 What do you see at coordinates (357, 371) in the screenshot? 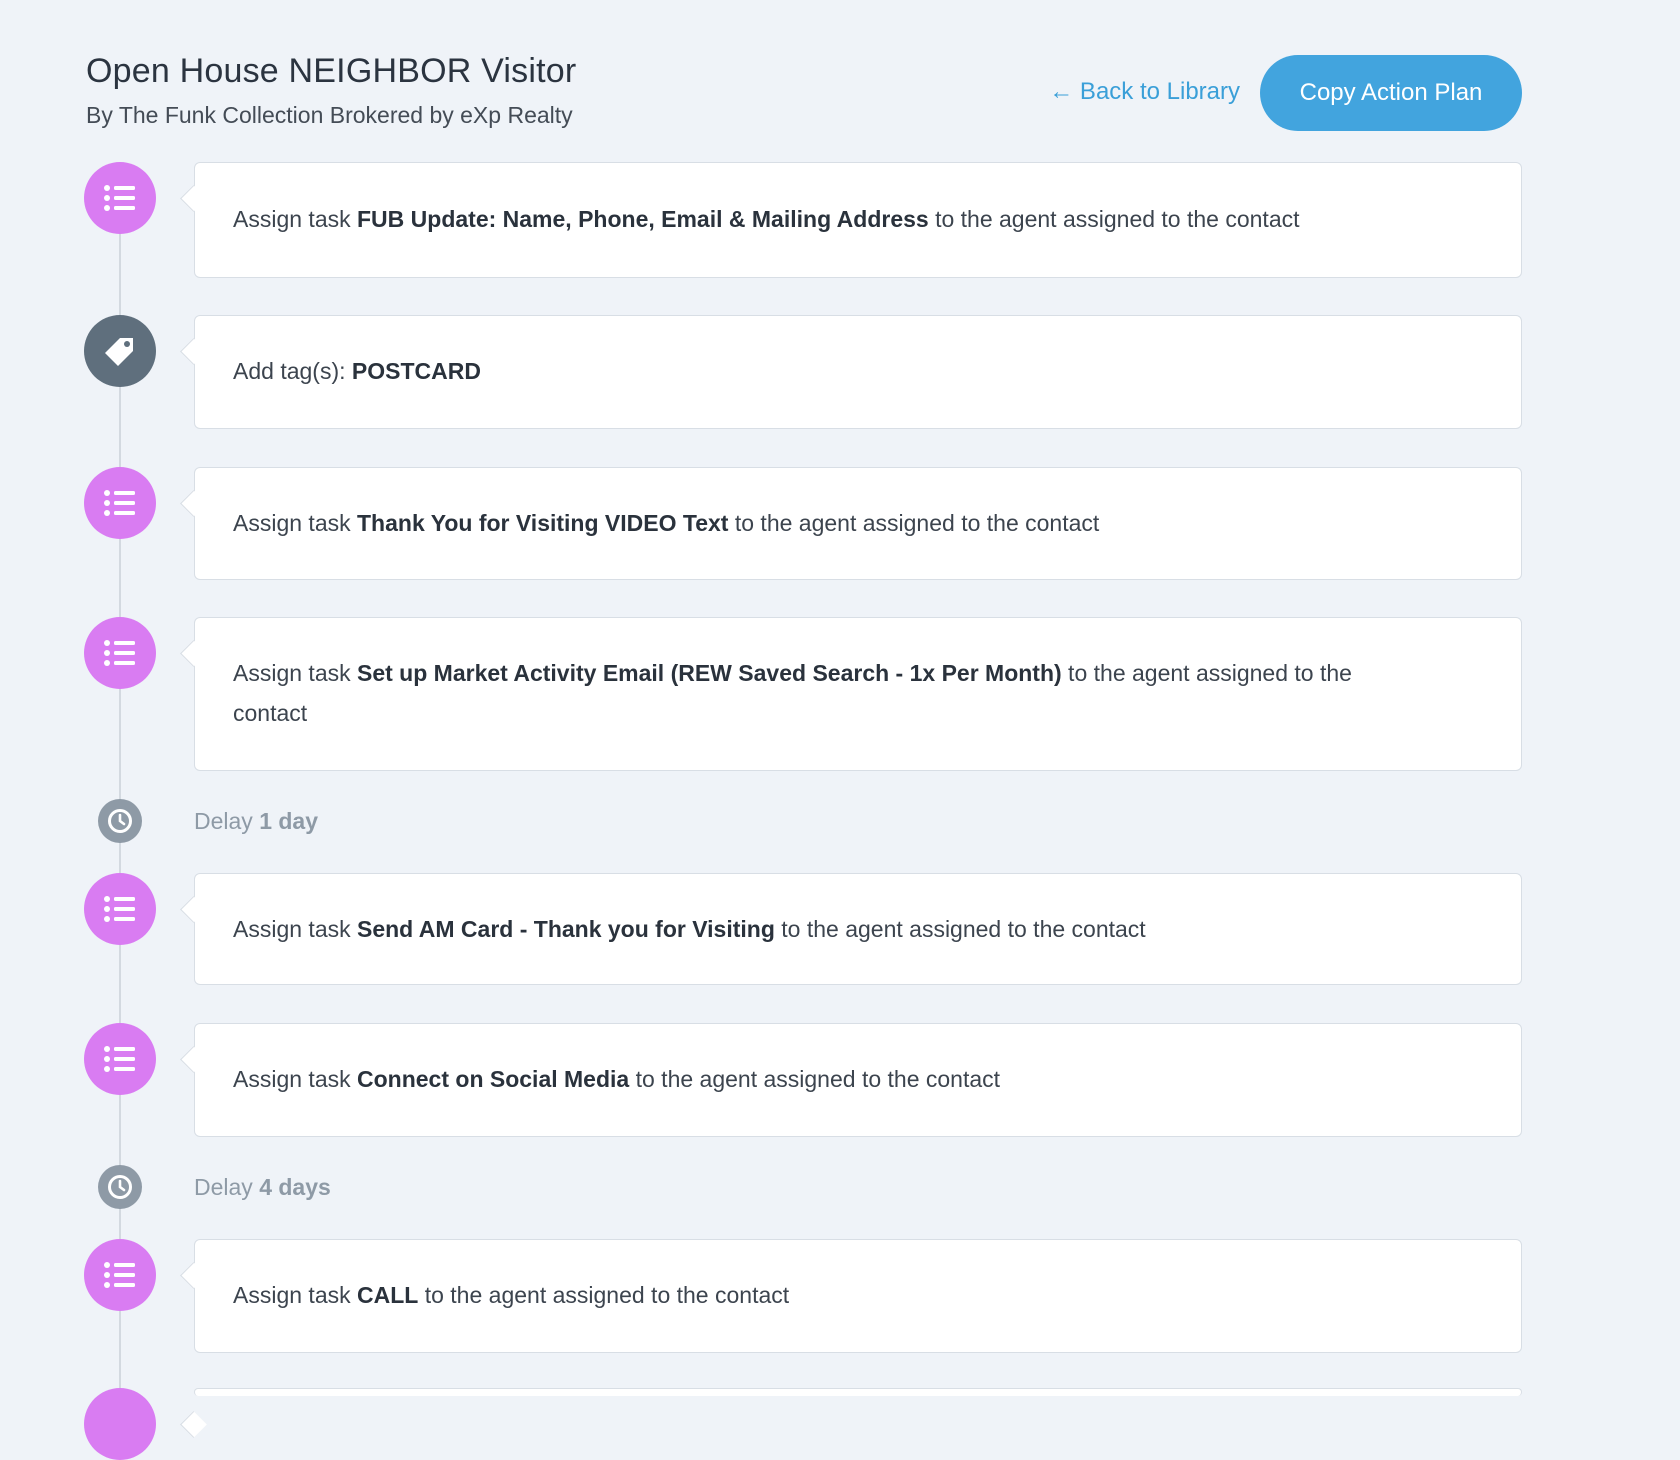
I see `step-text: Add tag(s): POSTCARD` at bounding box center [357, 371].